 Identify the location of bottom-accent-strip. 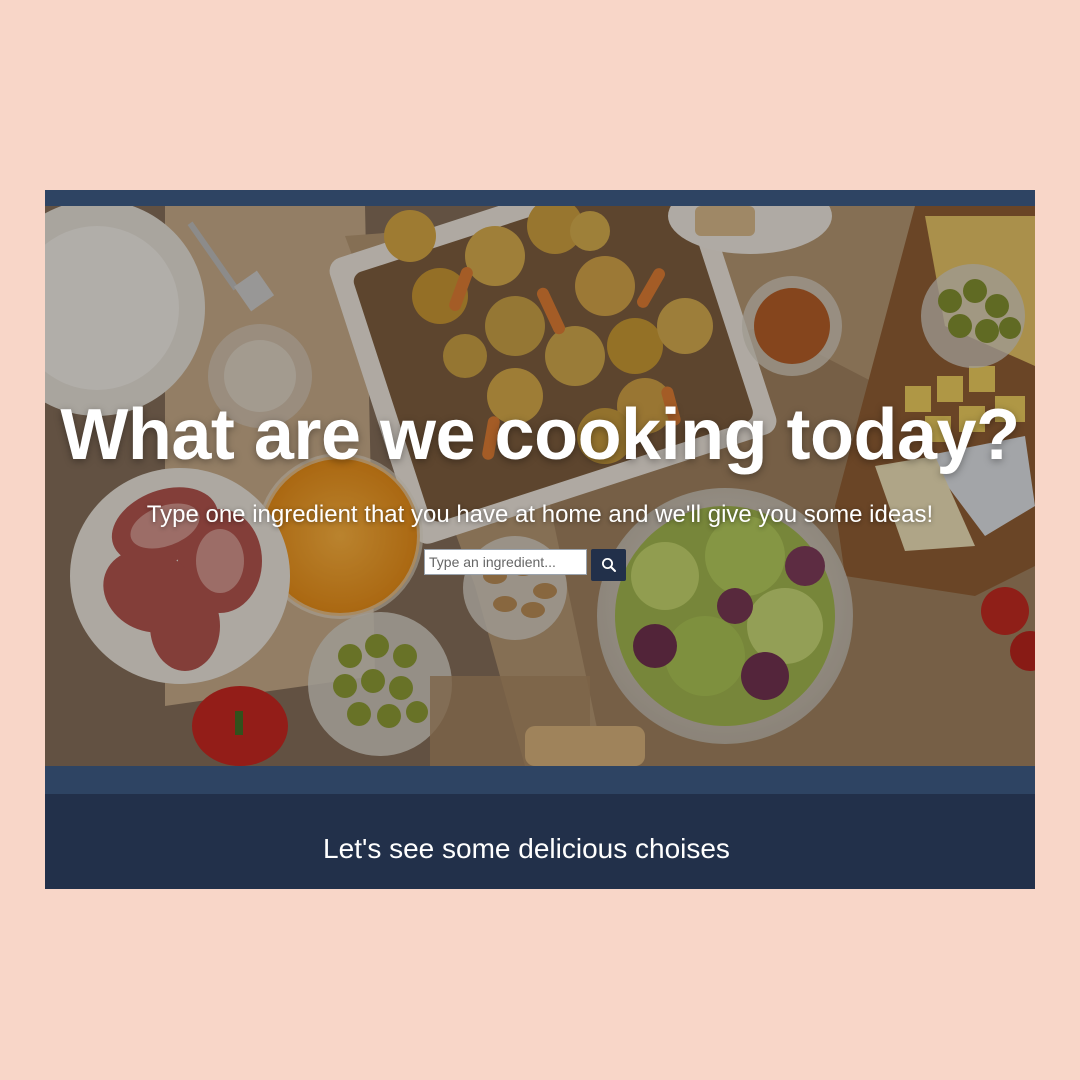
(540, 780).